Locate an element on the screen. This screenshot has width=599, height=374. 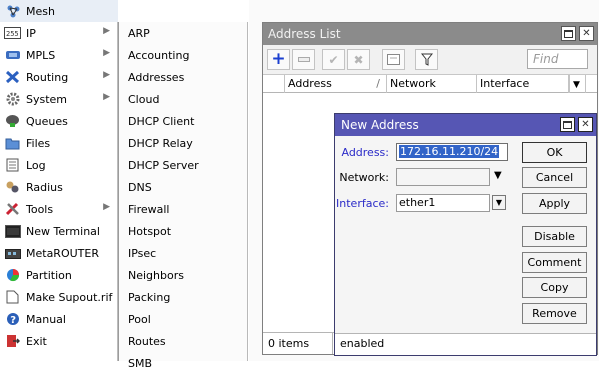
button-label: Disable is located at coordinates (554, 236).